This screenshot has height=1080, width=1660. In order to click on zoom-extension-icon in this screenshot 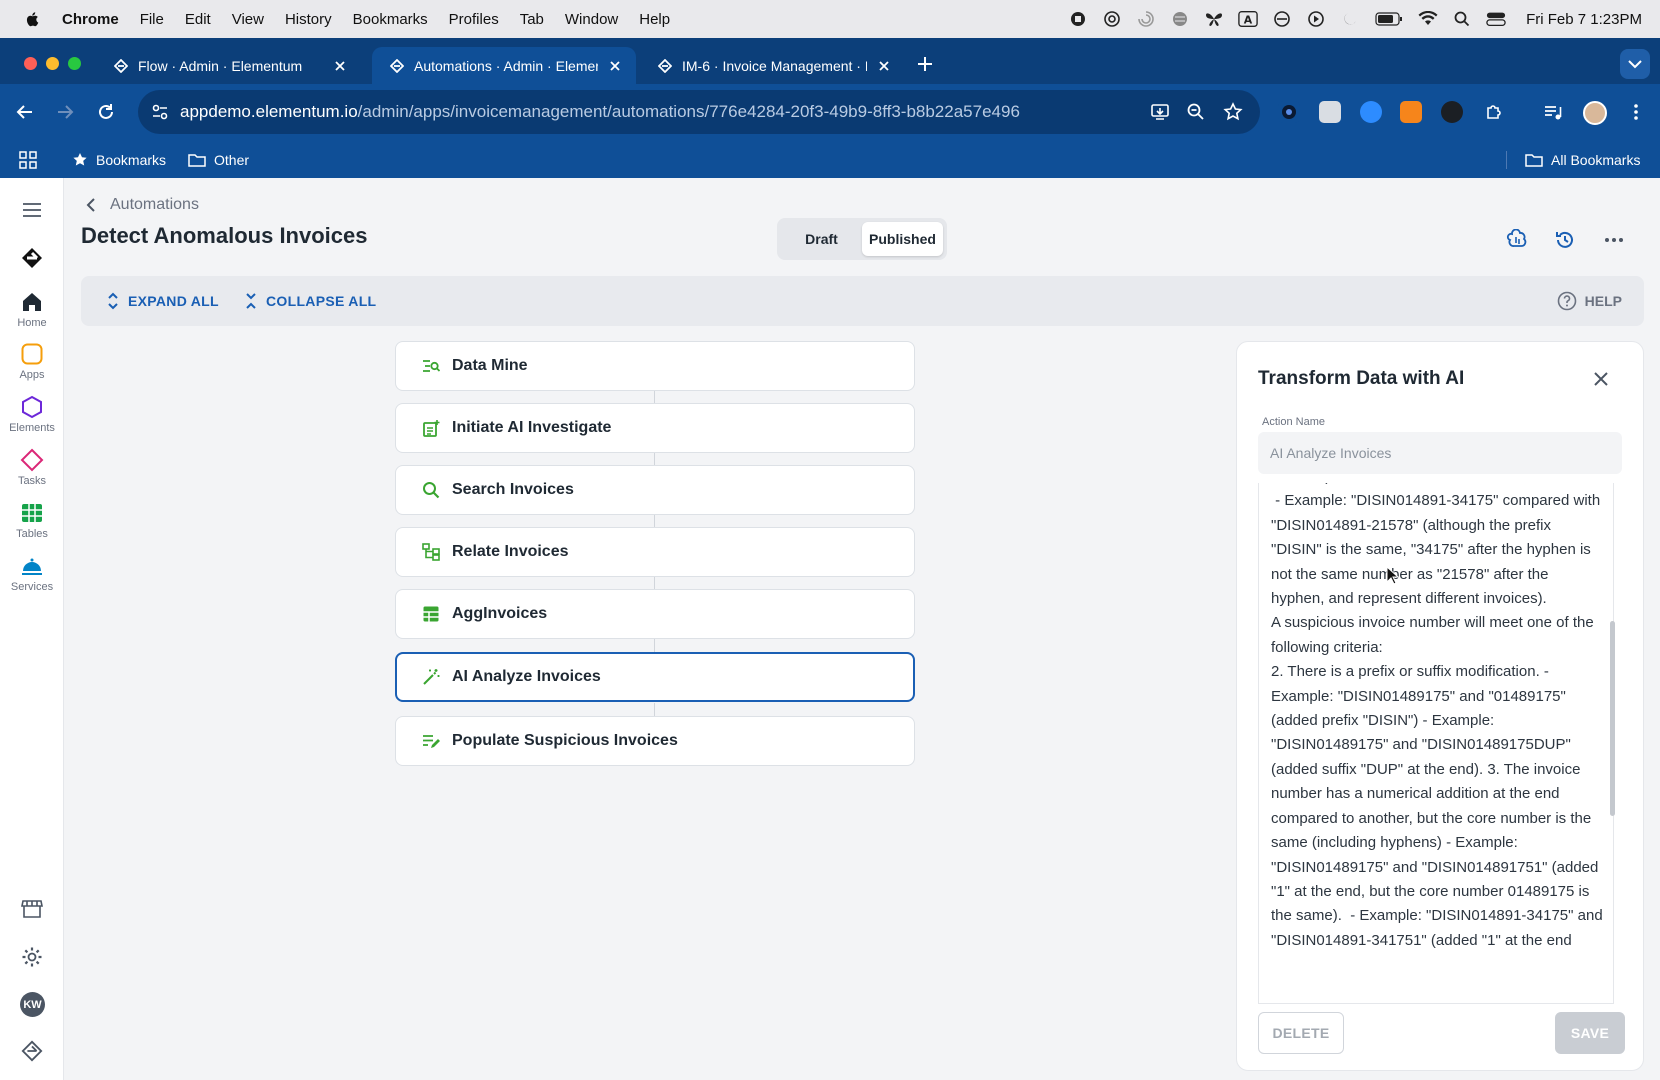, I will do `click(1371, 112)`.